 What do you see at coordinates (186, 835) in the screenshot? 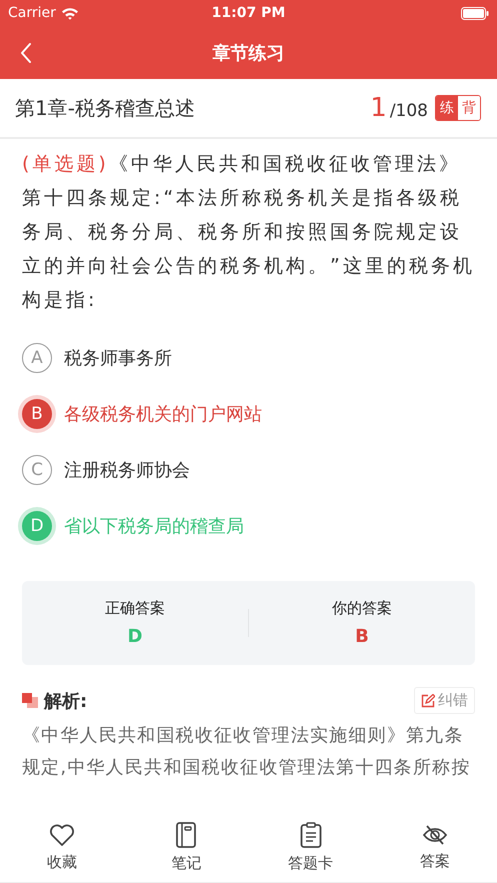
I see `notebook-icon` at bounding box center [186, 835].